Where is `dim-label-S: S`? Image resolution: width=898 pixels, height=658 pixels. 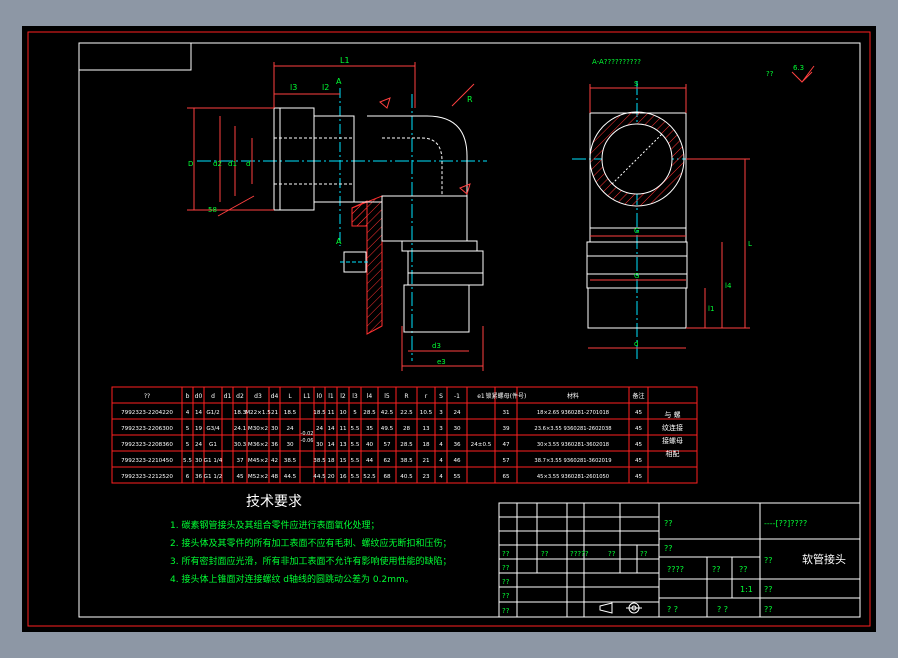
dim-label-S: S is located at coordinates (636, 84).